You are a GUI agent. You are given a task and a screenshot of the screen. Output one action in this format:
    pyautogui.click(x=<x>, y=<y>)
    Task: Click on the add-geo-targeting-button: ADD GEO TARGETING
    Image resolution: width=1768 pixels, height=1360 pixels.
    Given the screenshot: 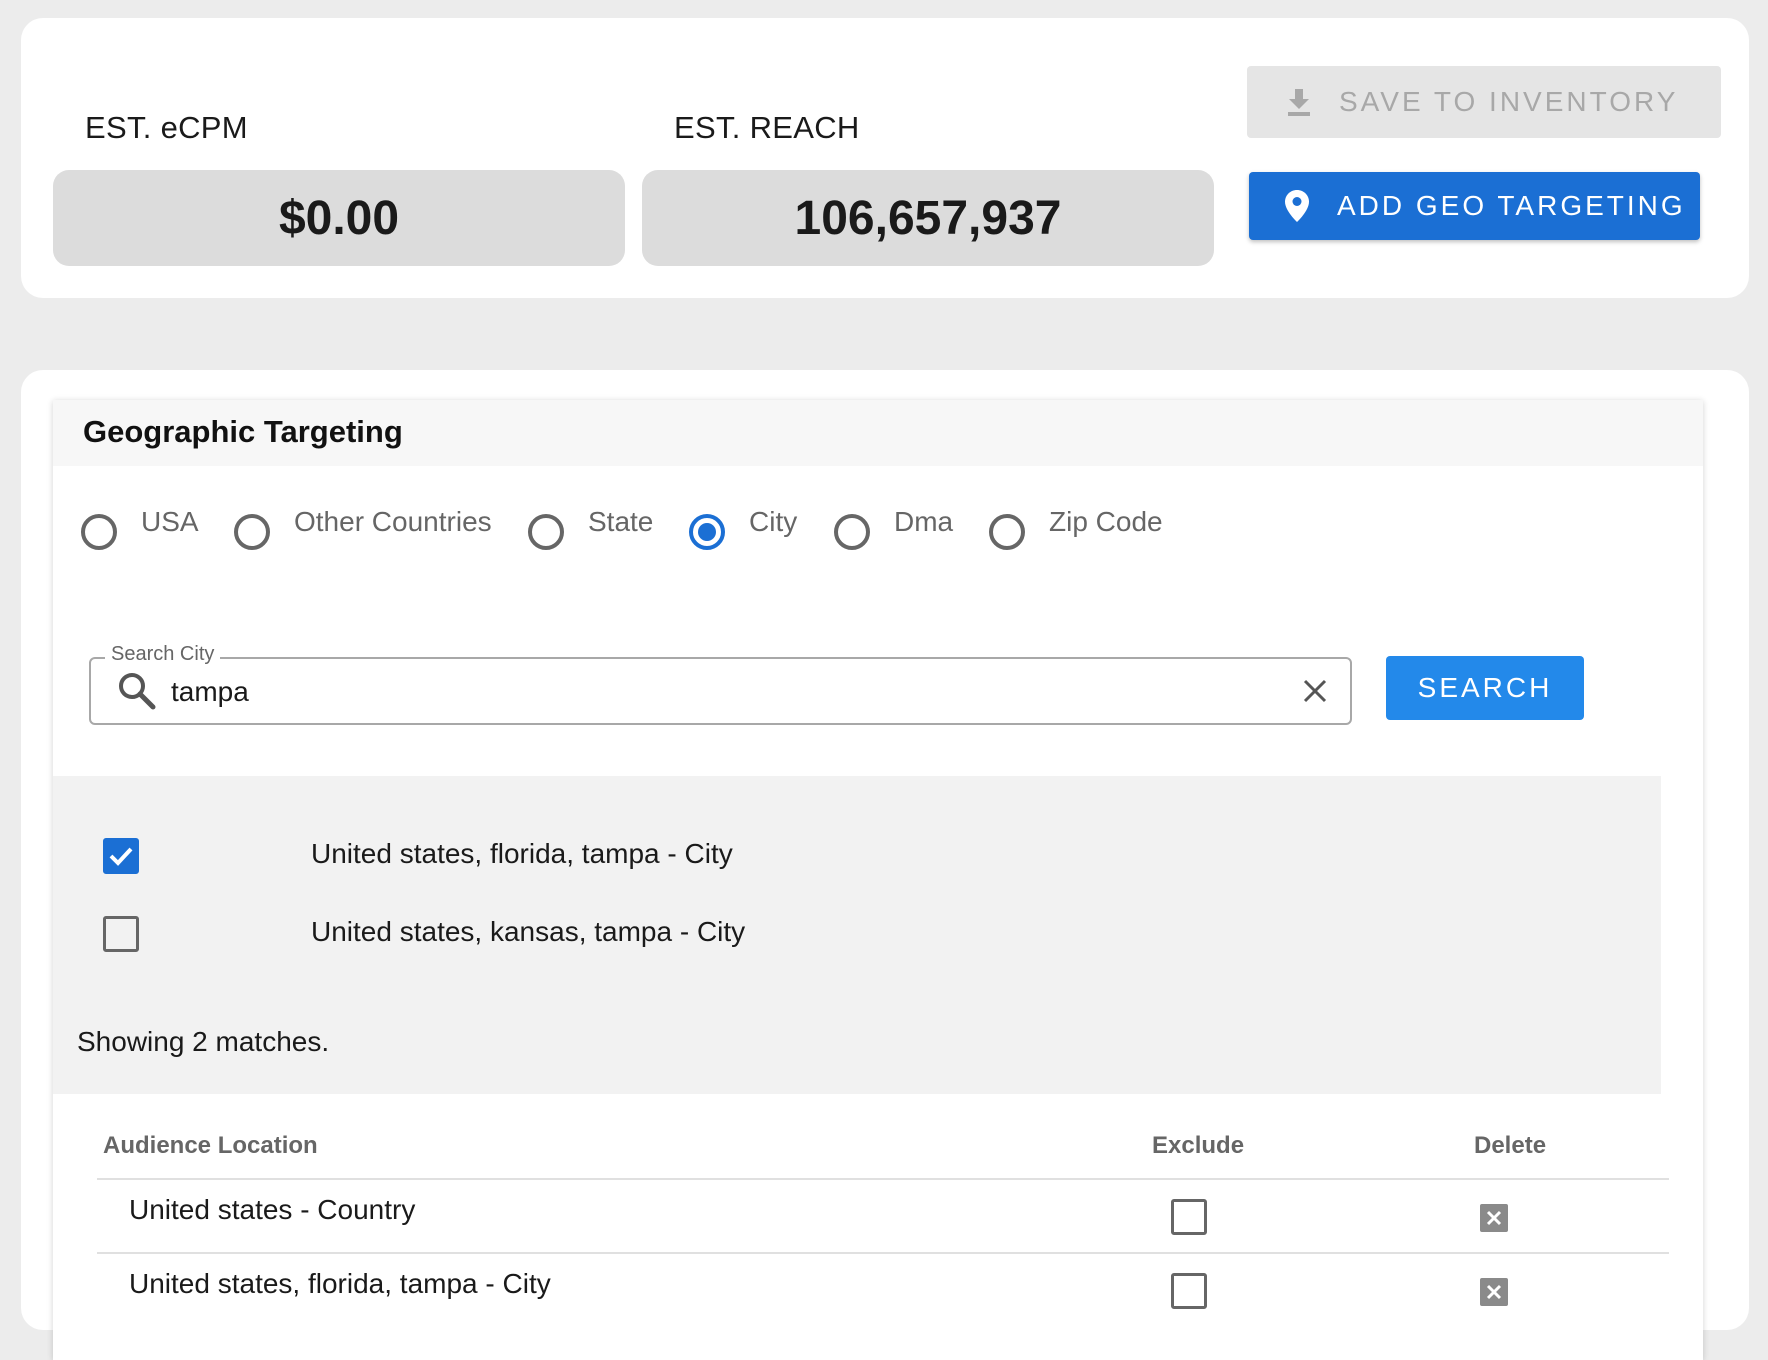 What is the action you would take?
    pyautogui.click(x=1474, y=206)
    